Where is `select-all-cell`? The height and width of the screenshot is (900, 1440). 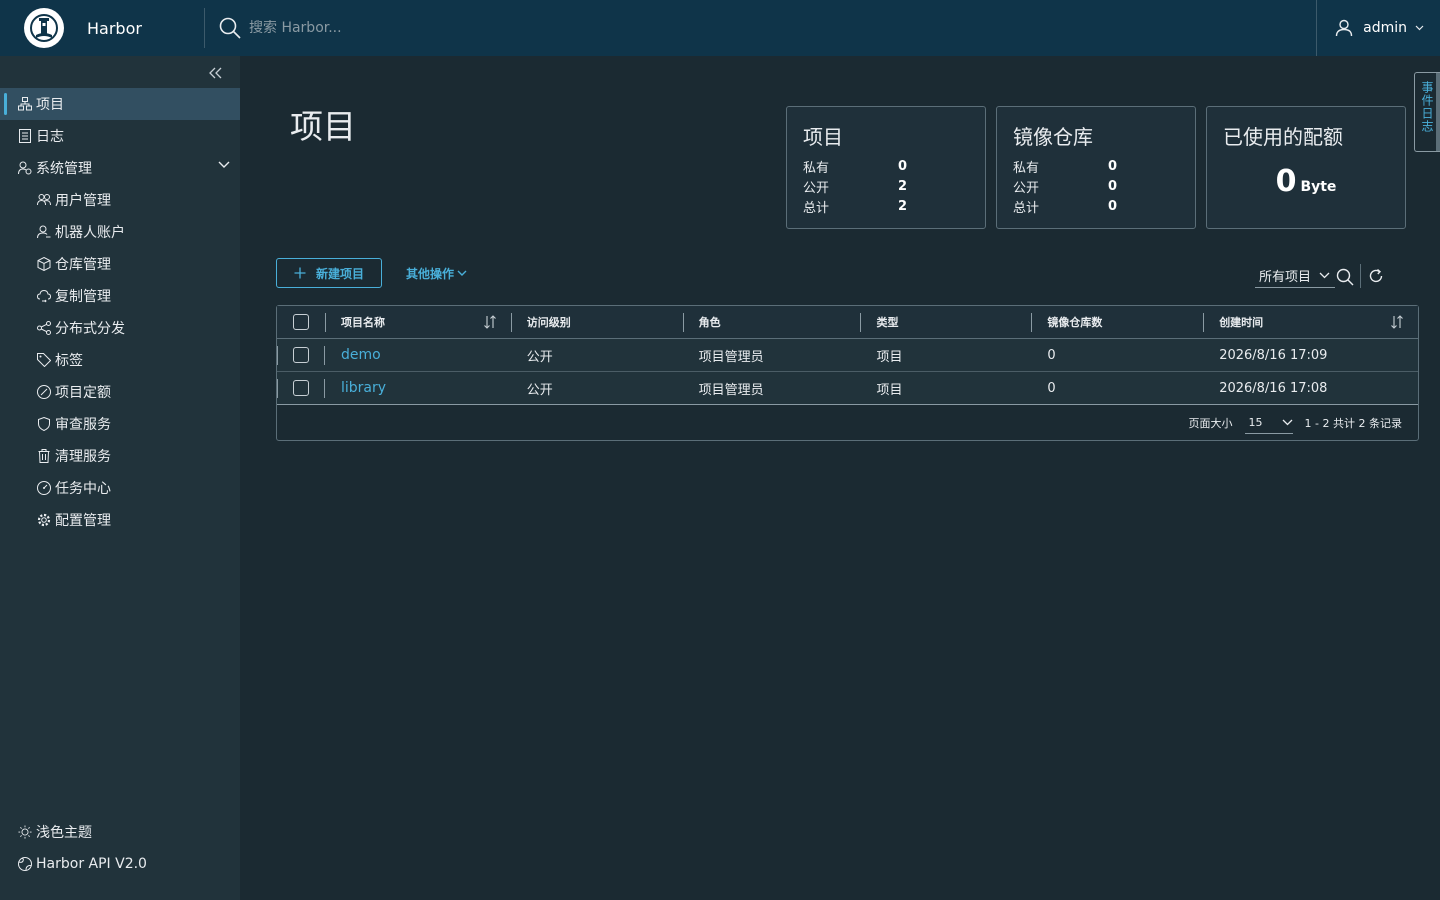 select-all-cell is located at coordinates (301, 322).